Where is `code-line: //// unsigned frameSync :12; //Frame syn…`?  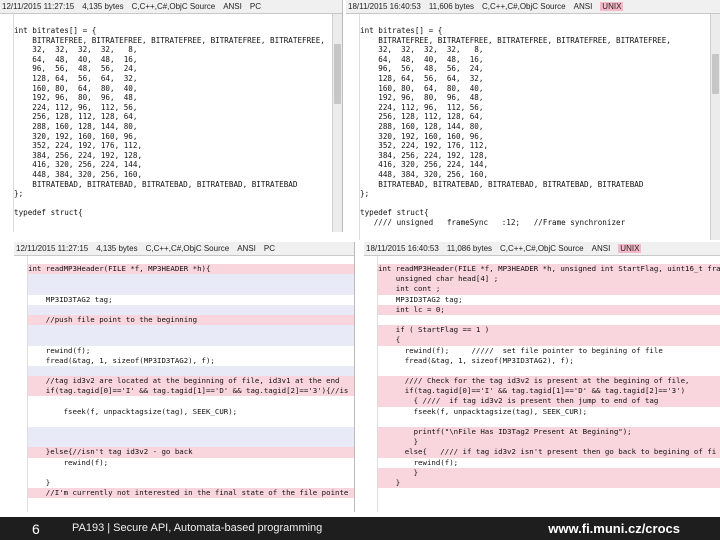
code-line: //// unsigned frameSync :12; //Frame syn… is located at coordinates (493, 222).